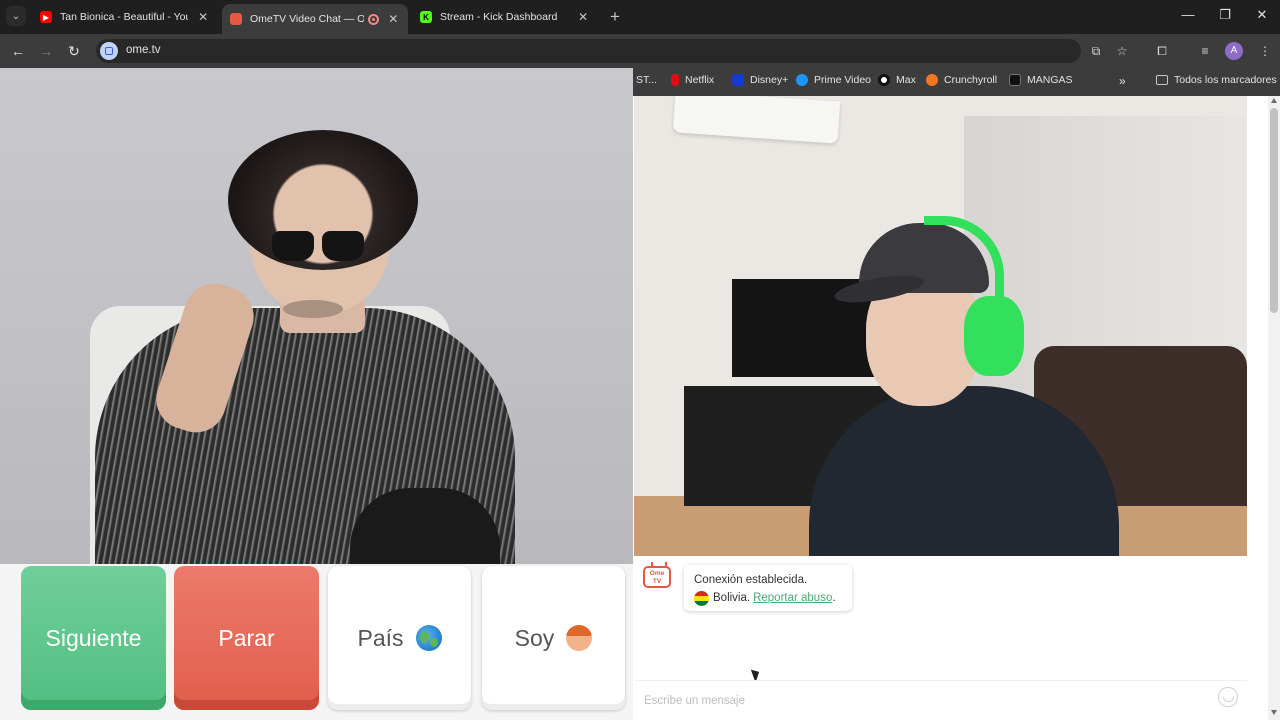  What do you see at coordinates (657, 577) in the screenshot?
I see `ometv-logo-icon: Ome TV` at bounding box center [657, 577].